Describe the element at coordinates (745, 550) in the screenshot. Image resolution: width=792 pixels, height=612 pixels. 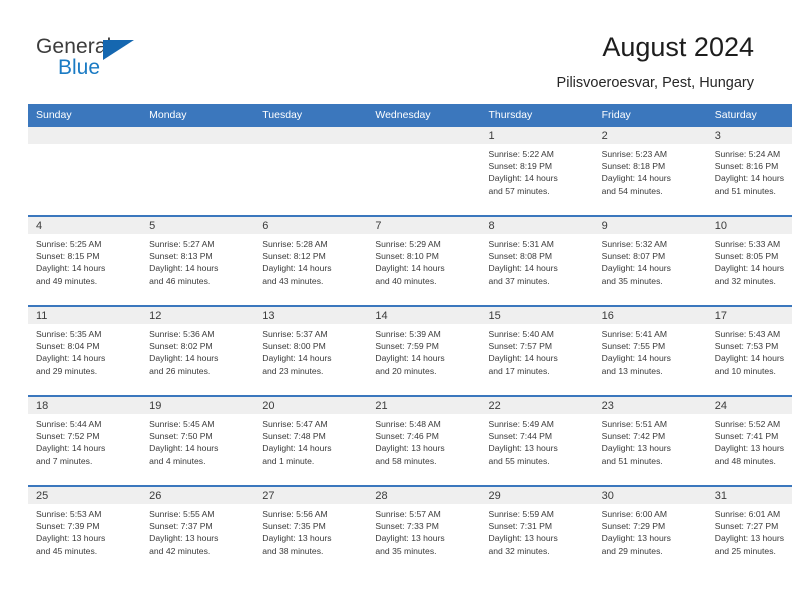
I see `daylight-duration-line2: and 25 minutes.` at that location.